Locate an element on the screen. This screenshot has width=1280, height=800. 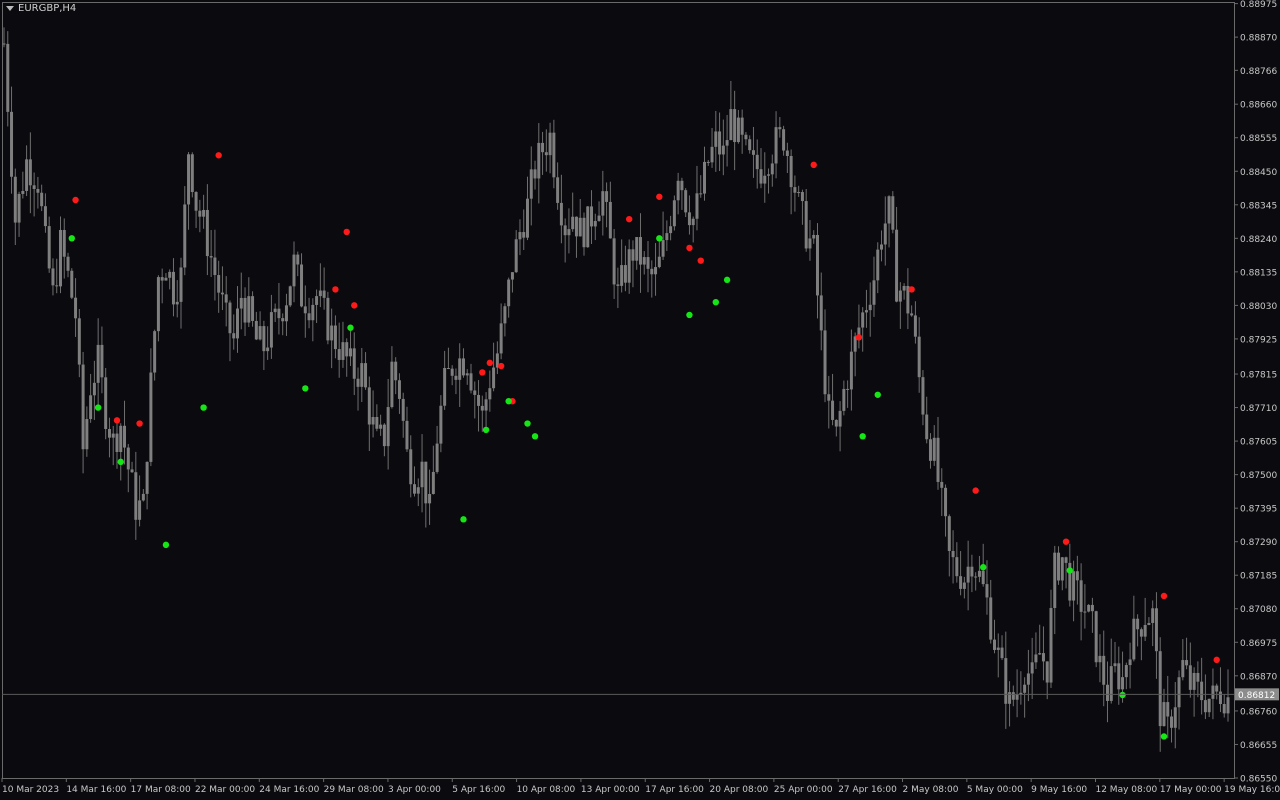
chevron-down-icon is located at coordinates (10, 8).